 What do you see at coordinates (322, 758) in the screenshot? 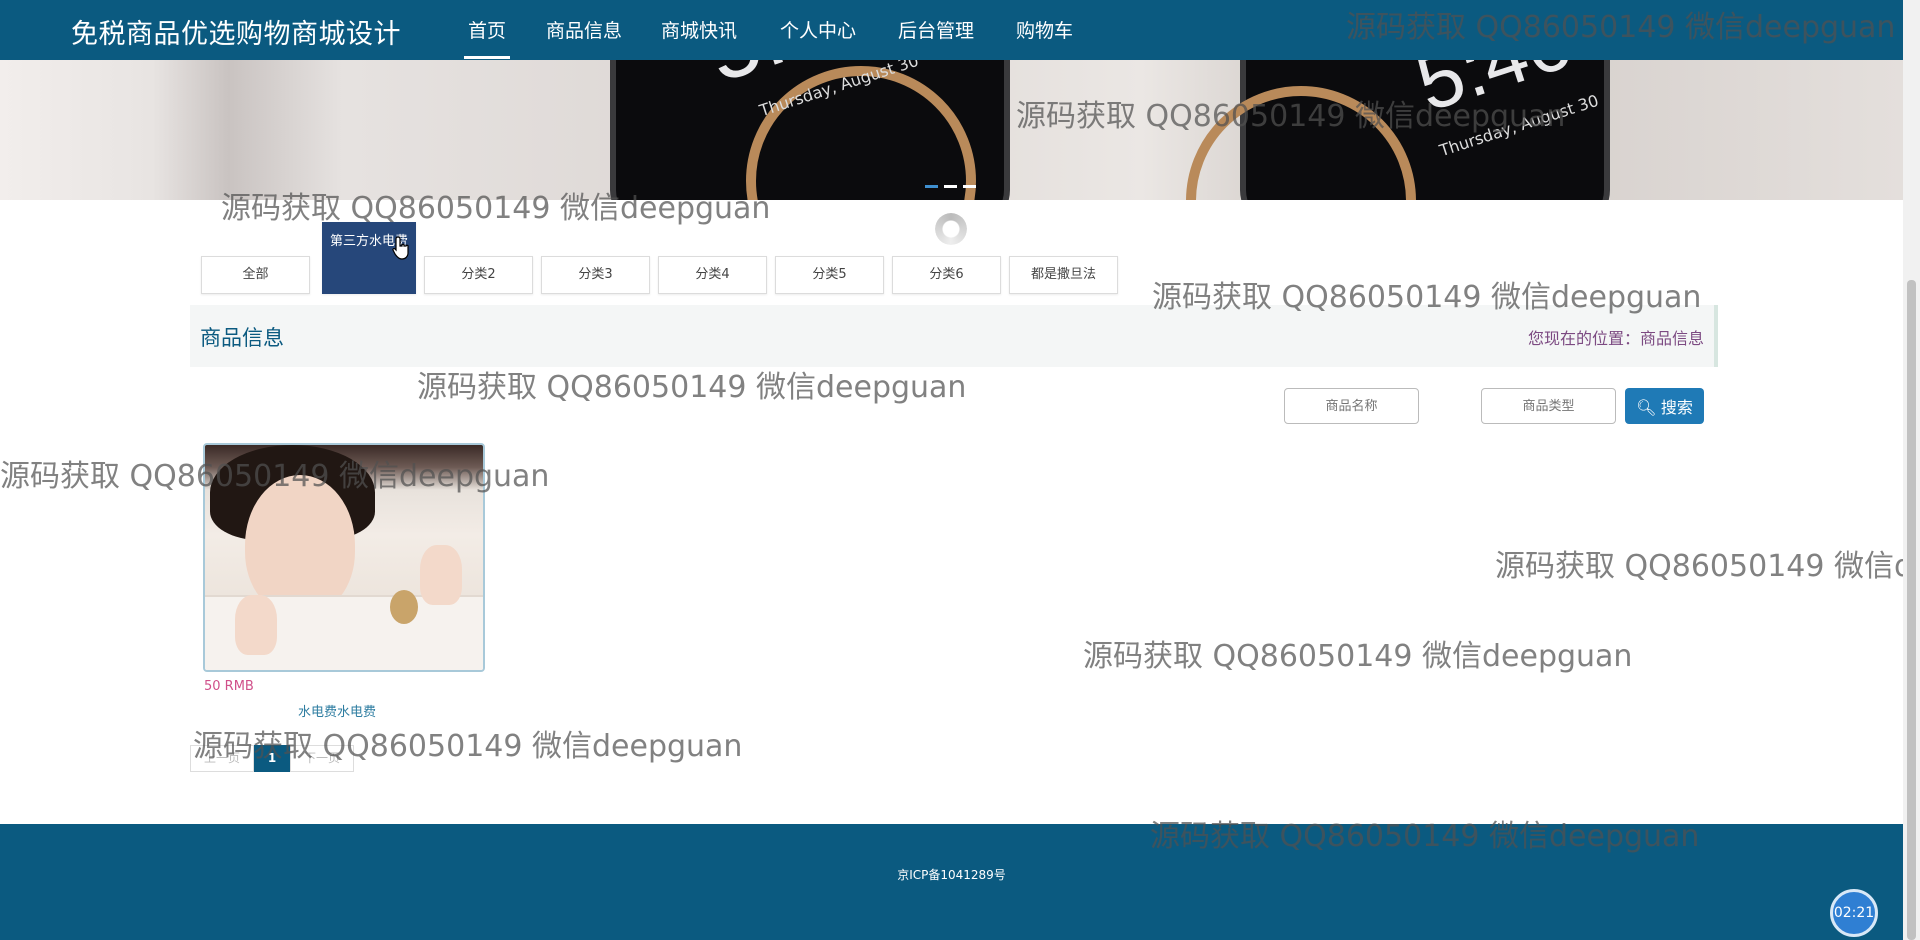
I see `next-page-button: 下一页` at bounding box center [322, 758].